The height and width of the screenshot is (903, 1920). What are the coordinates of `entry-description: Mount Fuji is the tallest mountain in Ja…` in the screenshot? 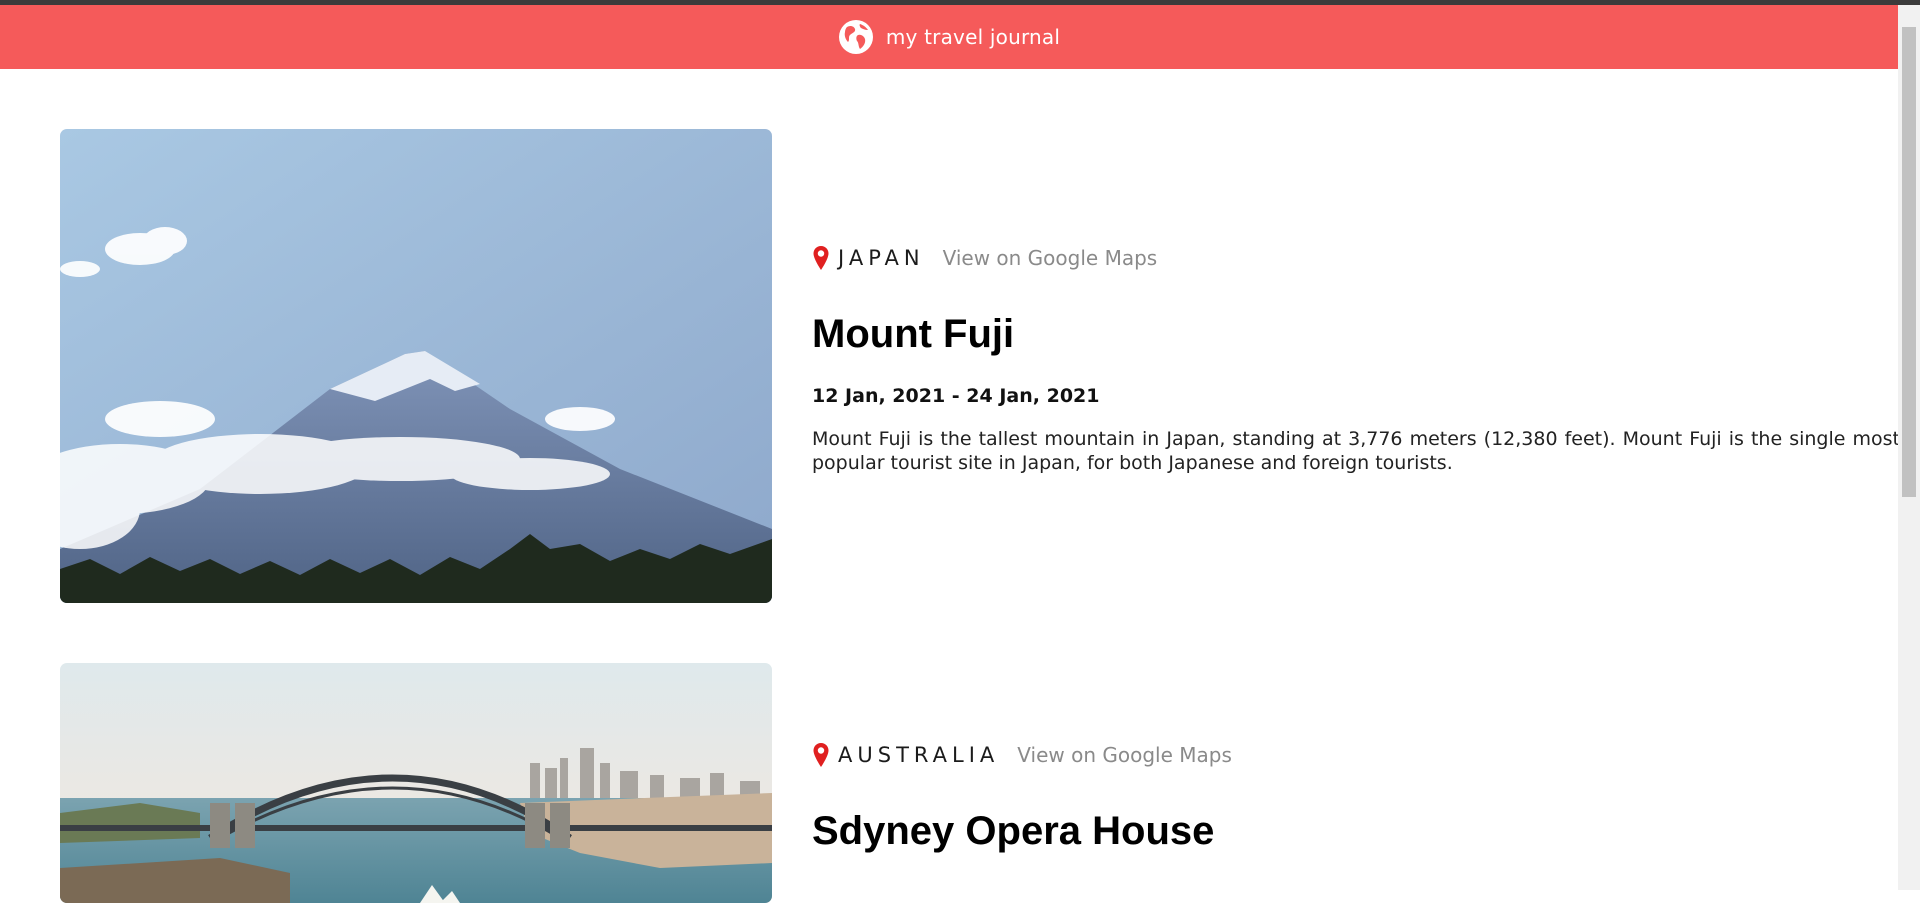 It's located at (1356, 451).